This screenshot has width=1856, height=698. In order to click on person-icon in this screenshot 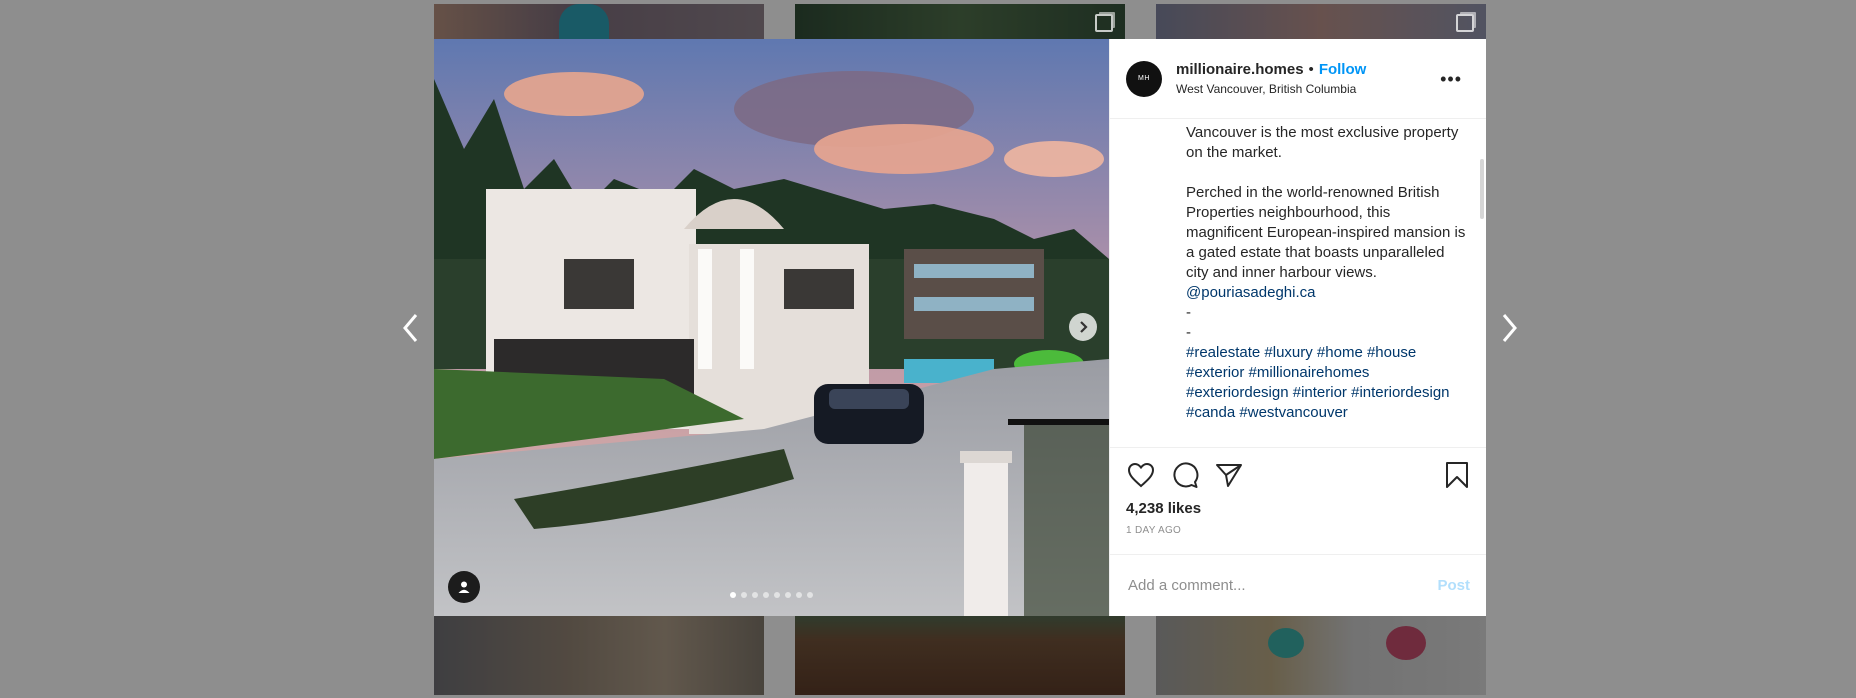, I will do `click(464, 587)`.